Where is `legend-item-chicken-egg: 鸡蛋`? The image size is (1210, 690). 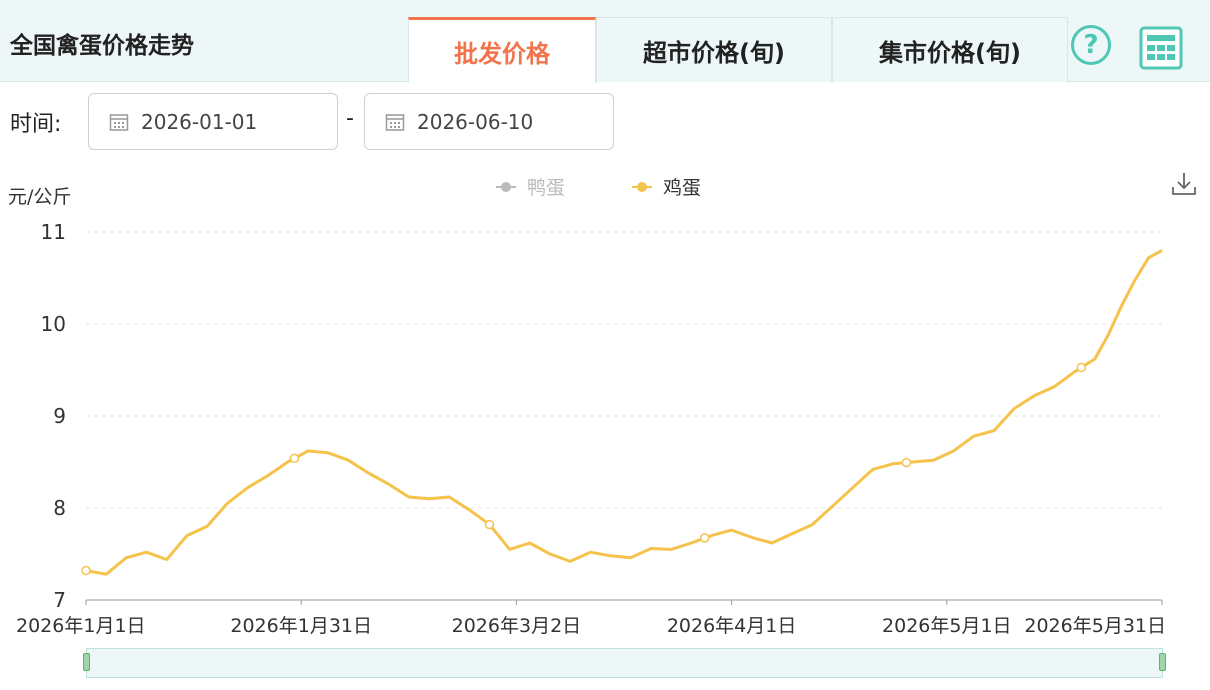 legend-item-chicken-egg: 鸡蛋 is located at coordinates (666, 188).